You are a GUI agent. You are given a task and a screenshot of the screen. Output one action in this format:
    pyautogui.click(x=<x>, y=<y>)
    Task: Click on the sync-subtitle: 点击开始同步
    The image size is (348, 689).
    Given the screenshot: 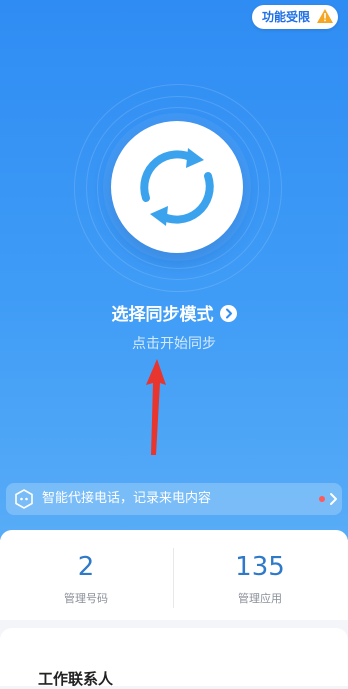 What is the action you would take?
    pyautogui.click(x=174, y=344)
    